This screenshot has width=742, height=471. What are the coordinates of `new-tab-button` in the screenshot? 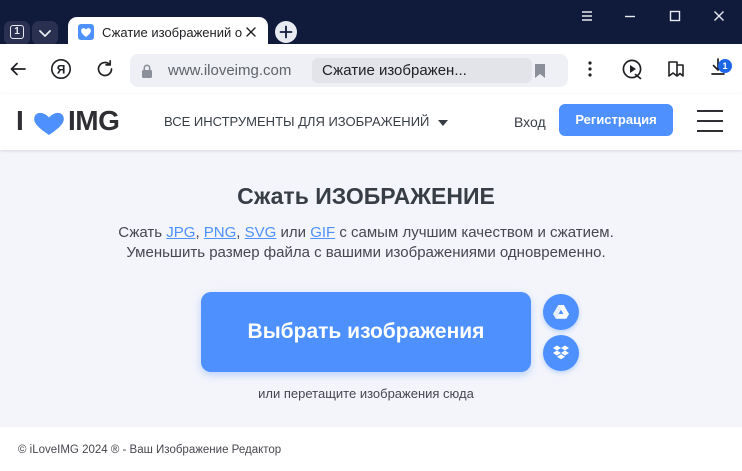 It's located at (286, 32).